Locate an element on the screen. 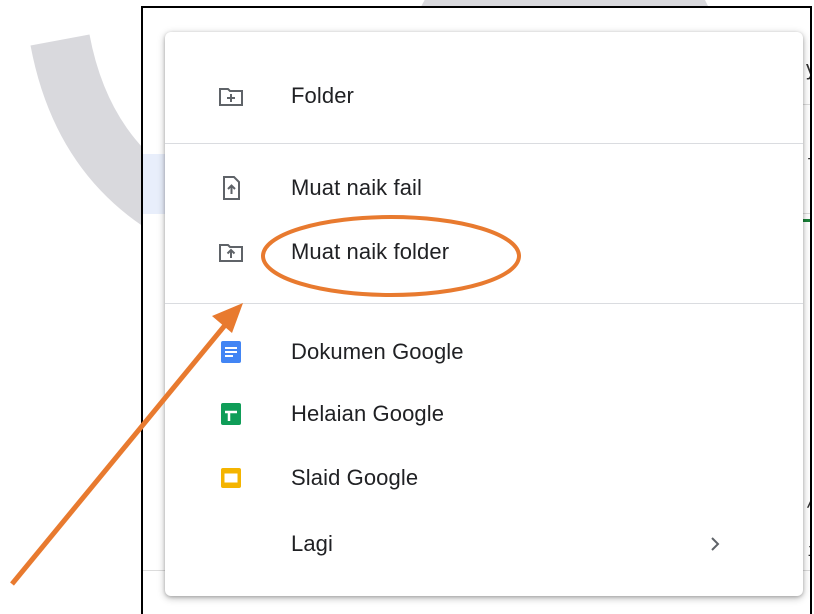 This screenshot has height=614, width=814. menu-item-google-sheets: Helaian Google is located at coordinates (484, 414).